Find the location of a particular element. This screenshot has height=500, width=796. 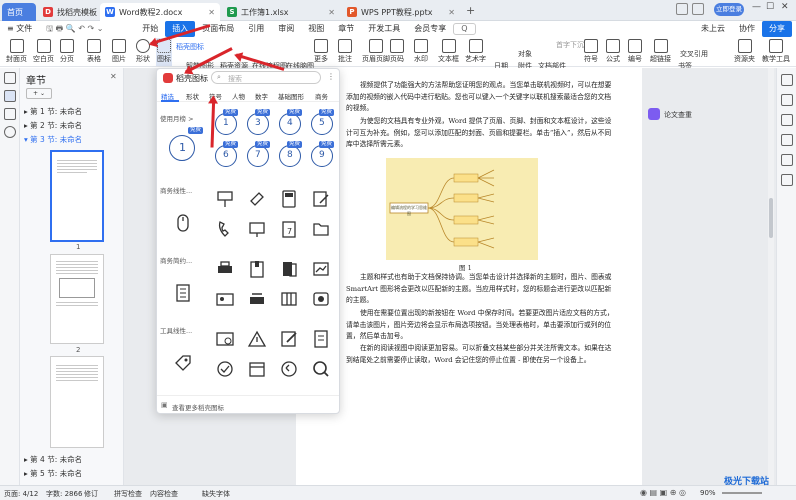

tag-icon is located at coordinates (183, 363).